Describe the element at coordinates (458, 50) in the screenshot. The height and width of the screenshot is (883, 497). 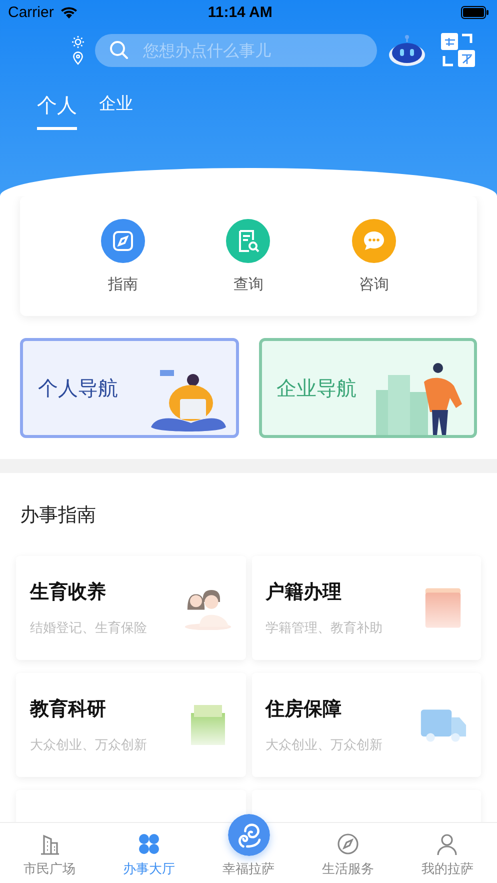
I see `translate-icon` at that location.